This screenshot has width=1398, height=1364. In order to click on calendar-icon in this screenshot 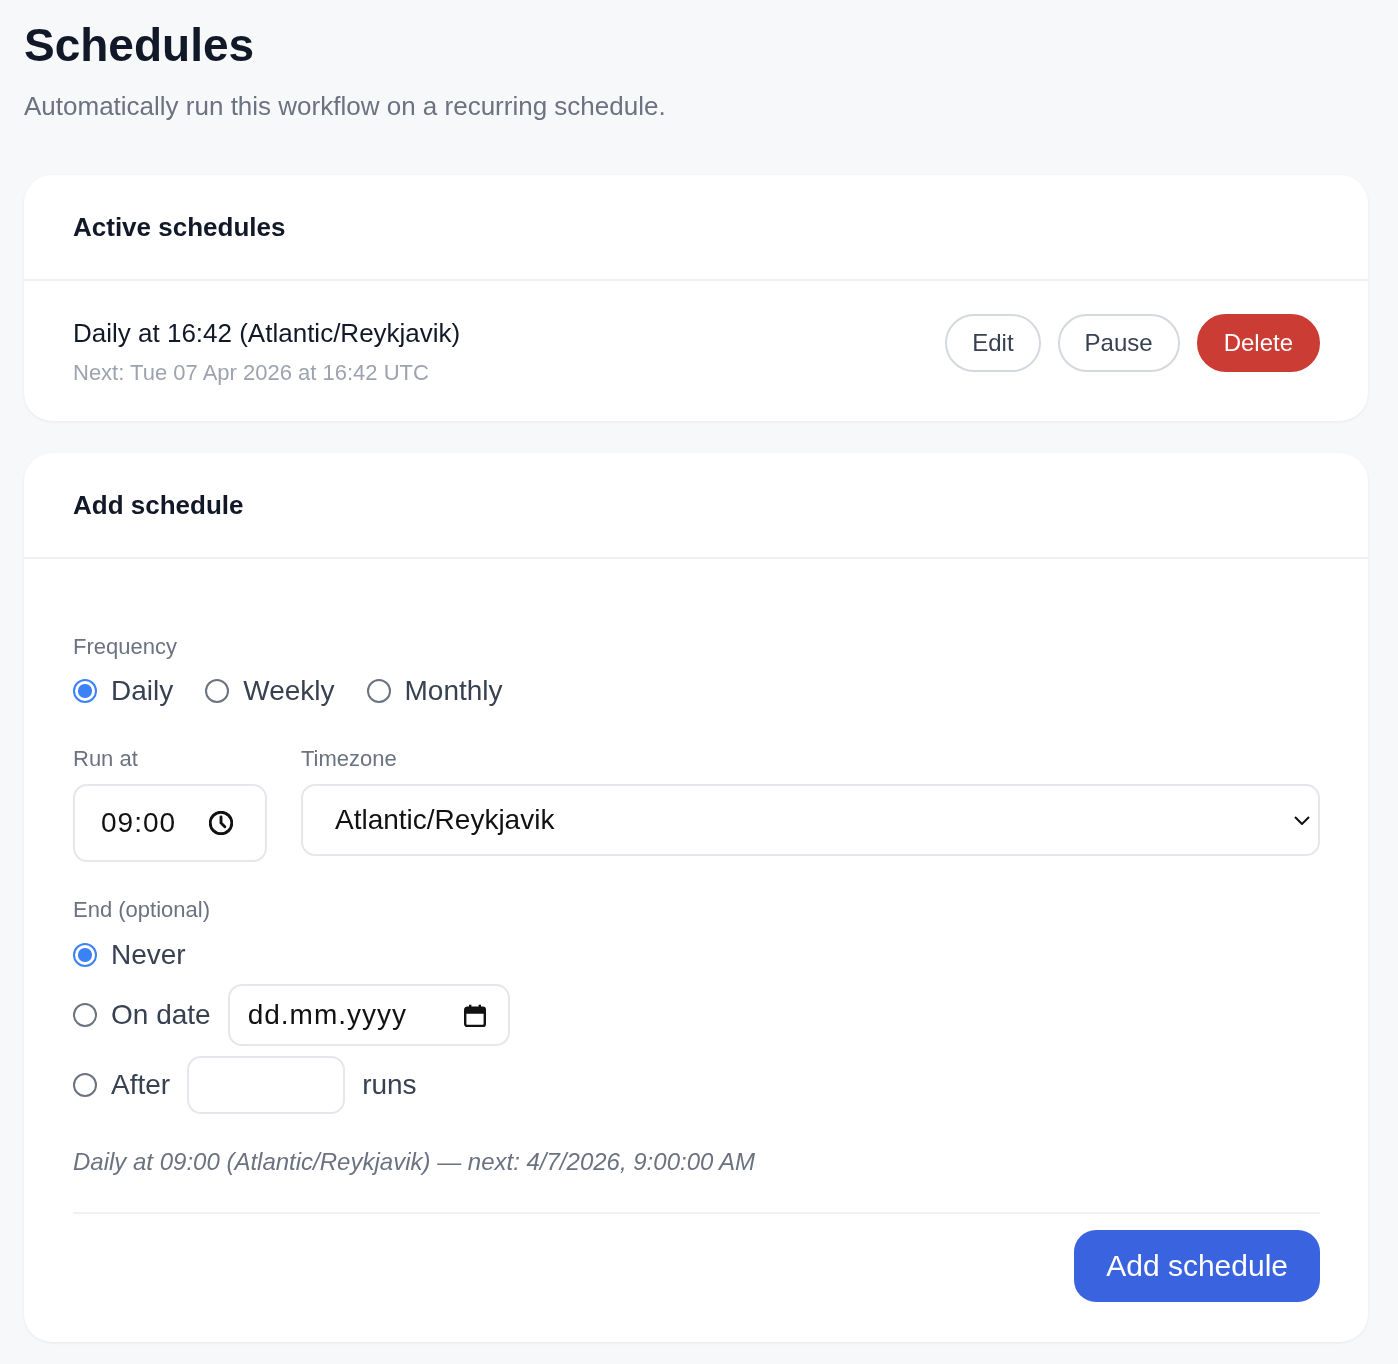, I will do `click(474, 1015)`.